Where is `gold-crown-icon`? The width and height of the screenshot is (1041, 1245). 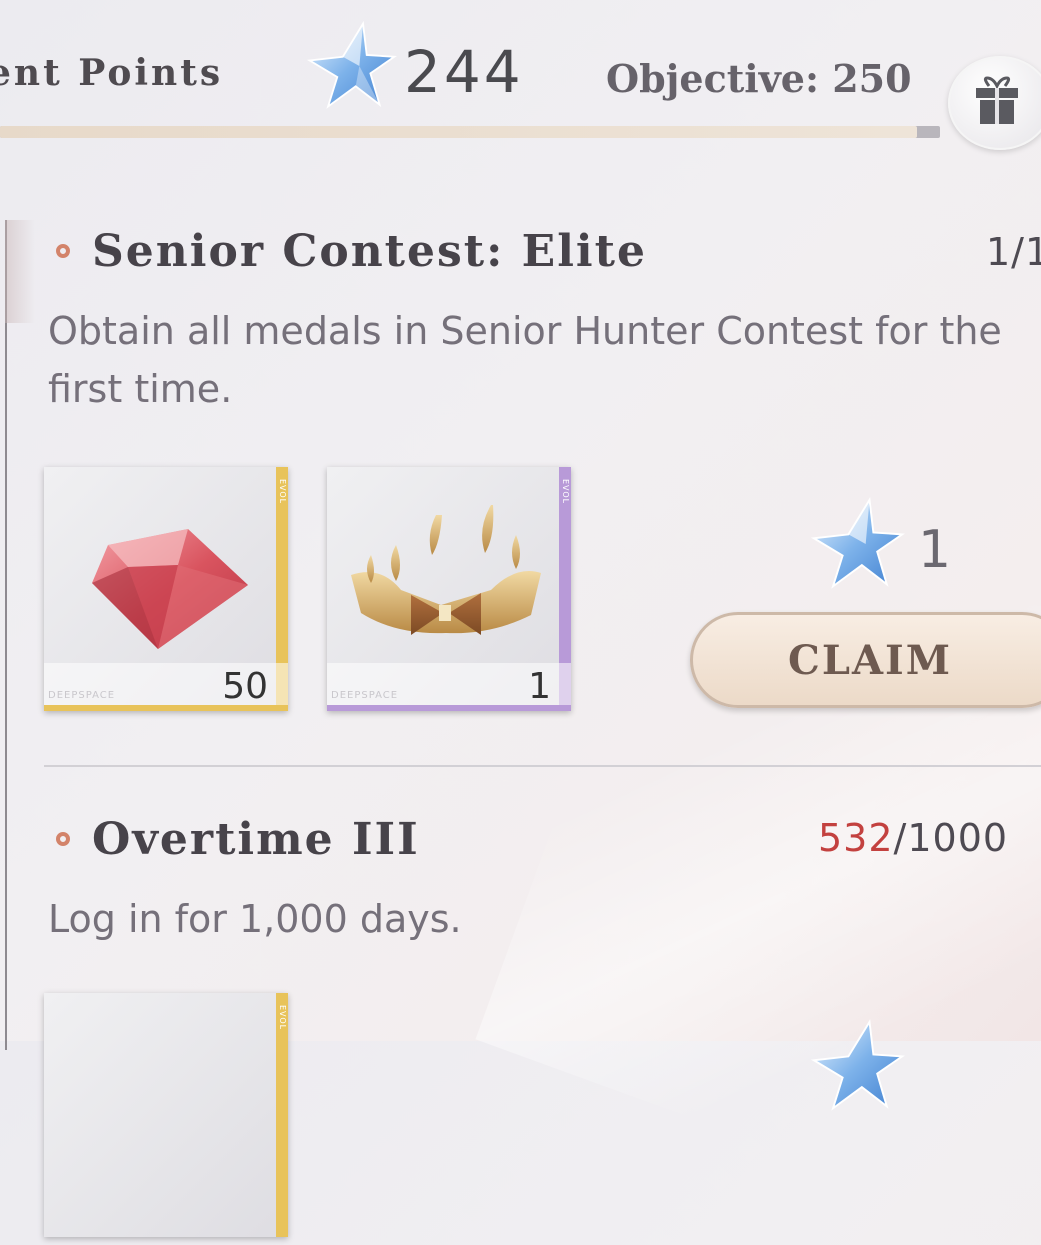 gold-crown-icon is located at coordinates (446, 570).